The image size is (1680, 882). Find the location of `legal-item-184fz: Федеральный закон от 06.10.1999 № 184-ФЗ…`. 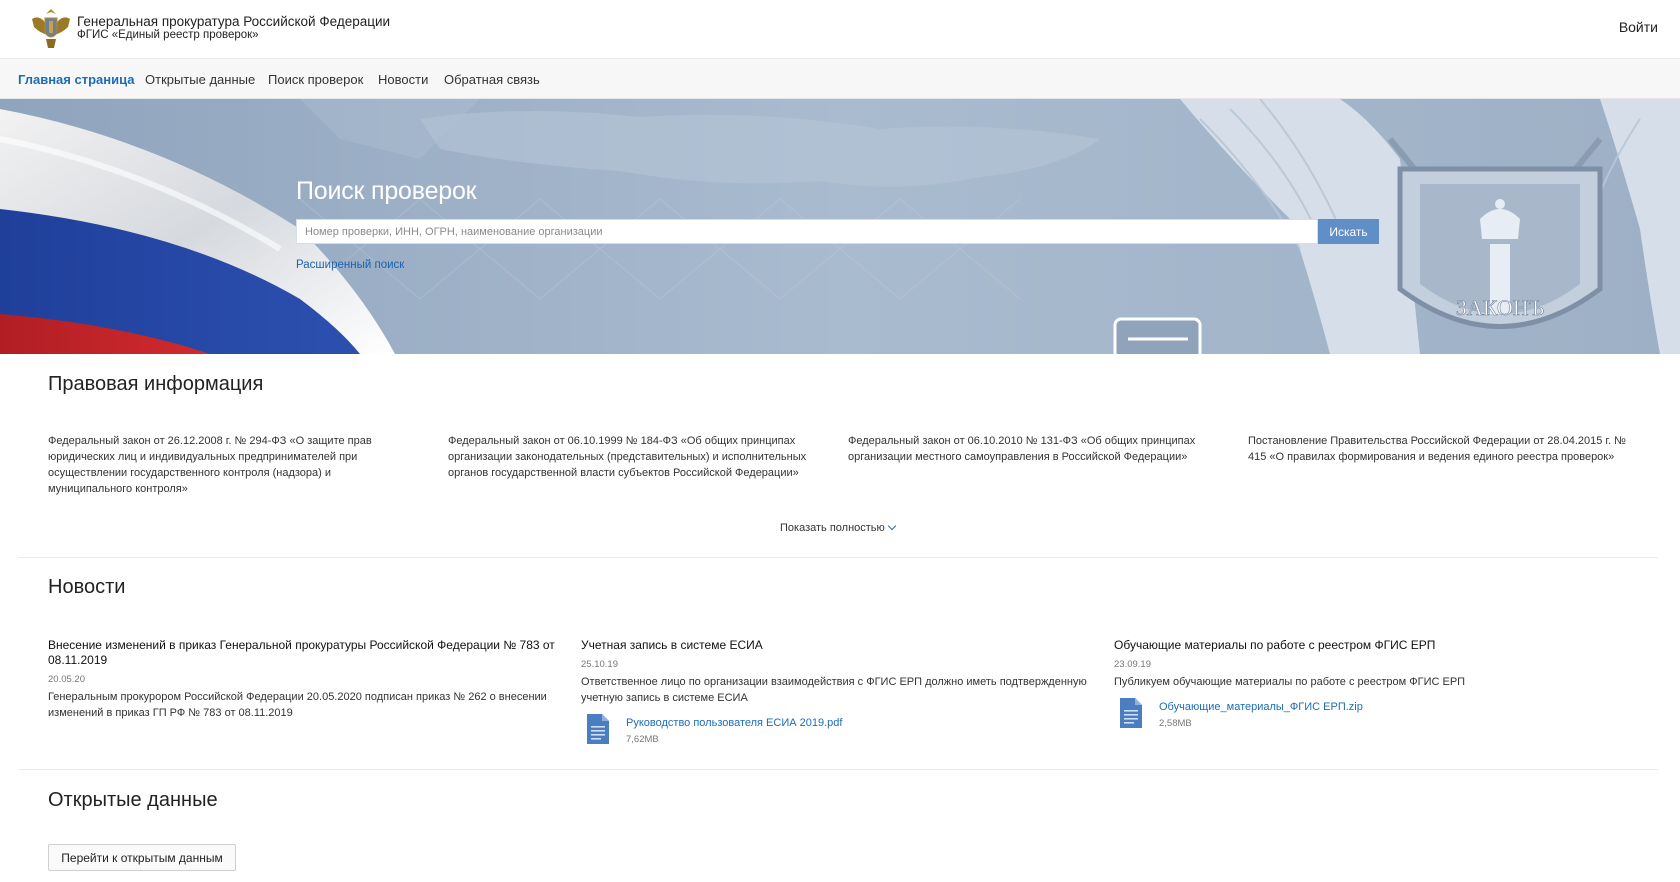

legal-item-184fz: Федеральный закон от 06.10.1999 № 184-ФЗ… is located at coordinates (633, 457).